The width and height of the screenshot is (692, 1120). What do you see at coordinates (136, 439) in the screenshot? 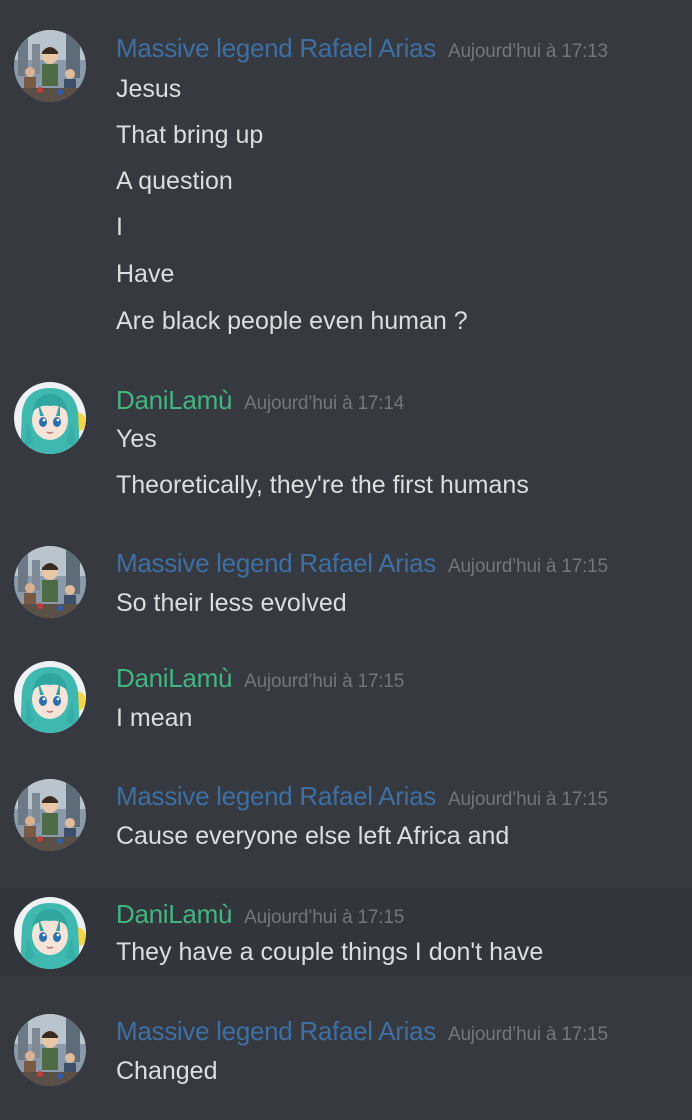
I see `message-text: Yes` at bounding box center [136, 439].